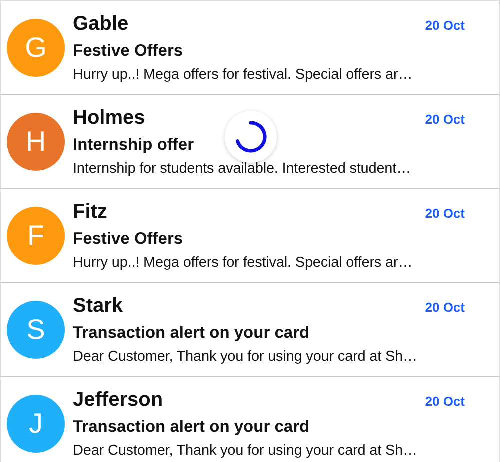 Image resolution: width=500 pixels, height=462 pixels. Describe the element at coordinates (36, 423) in the screenshot. I see `avatar: J` at that location.